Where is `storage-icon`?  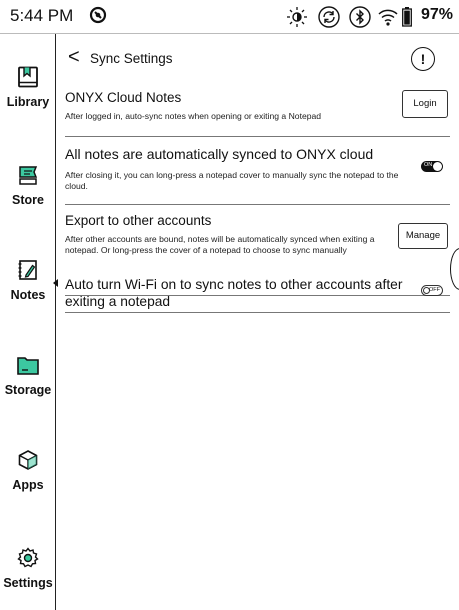
storage-icon is located at coordinates (28, 367).